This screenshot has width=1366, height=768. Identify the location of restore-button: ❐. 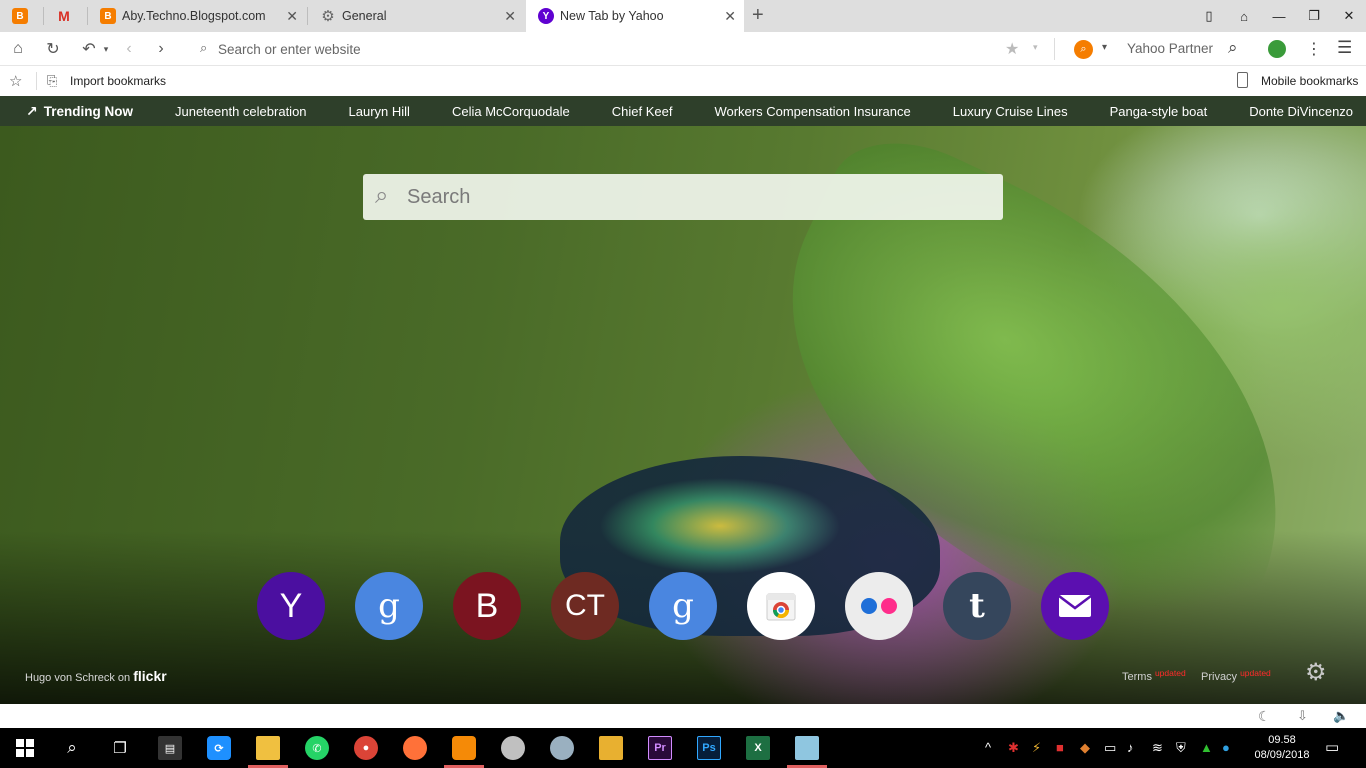
(1314, 16).